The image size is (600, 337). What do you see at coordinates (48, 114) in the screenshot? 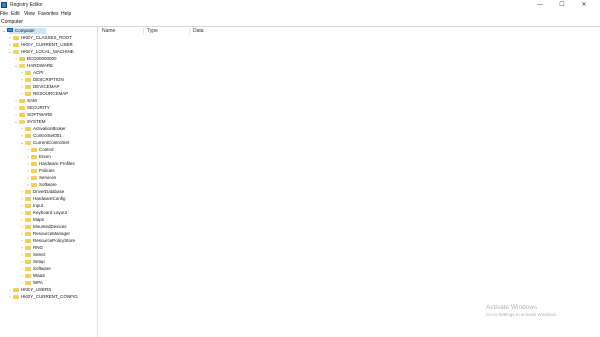
I see `tree-node: › SOFTWARE` at bounding box center [48, 114].